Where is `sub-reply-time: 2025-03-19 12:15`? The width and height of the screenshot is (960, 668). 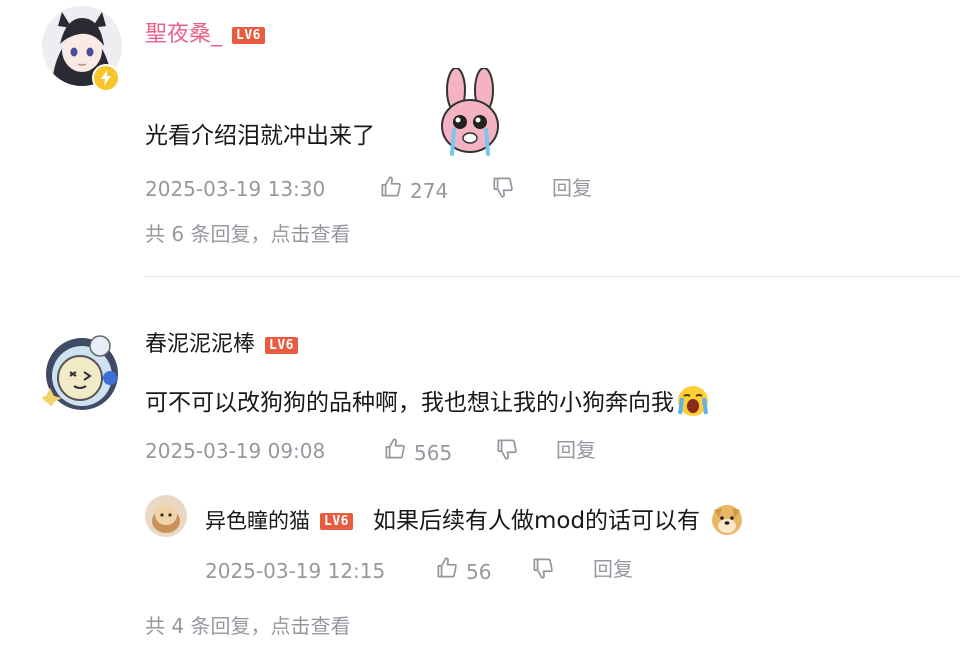
sub-reply-time: 2025-03-19 12:15 is located at coordinates (295, 571).